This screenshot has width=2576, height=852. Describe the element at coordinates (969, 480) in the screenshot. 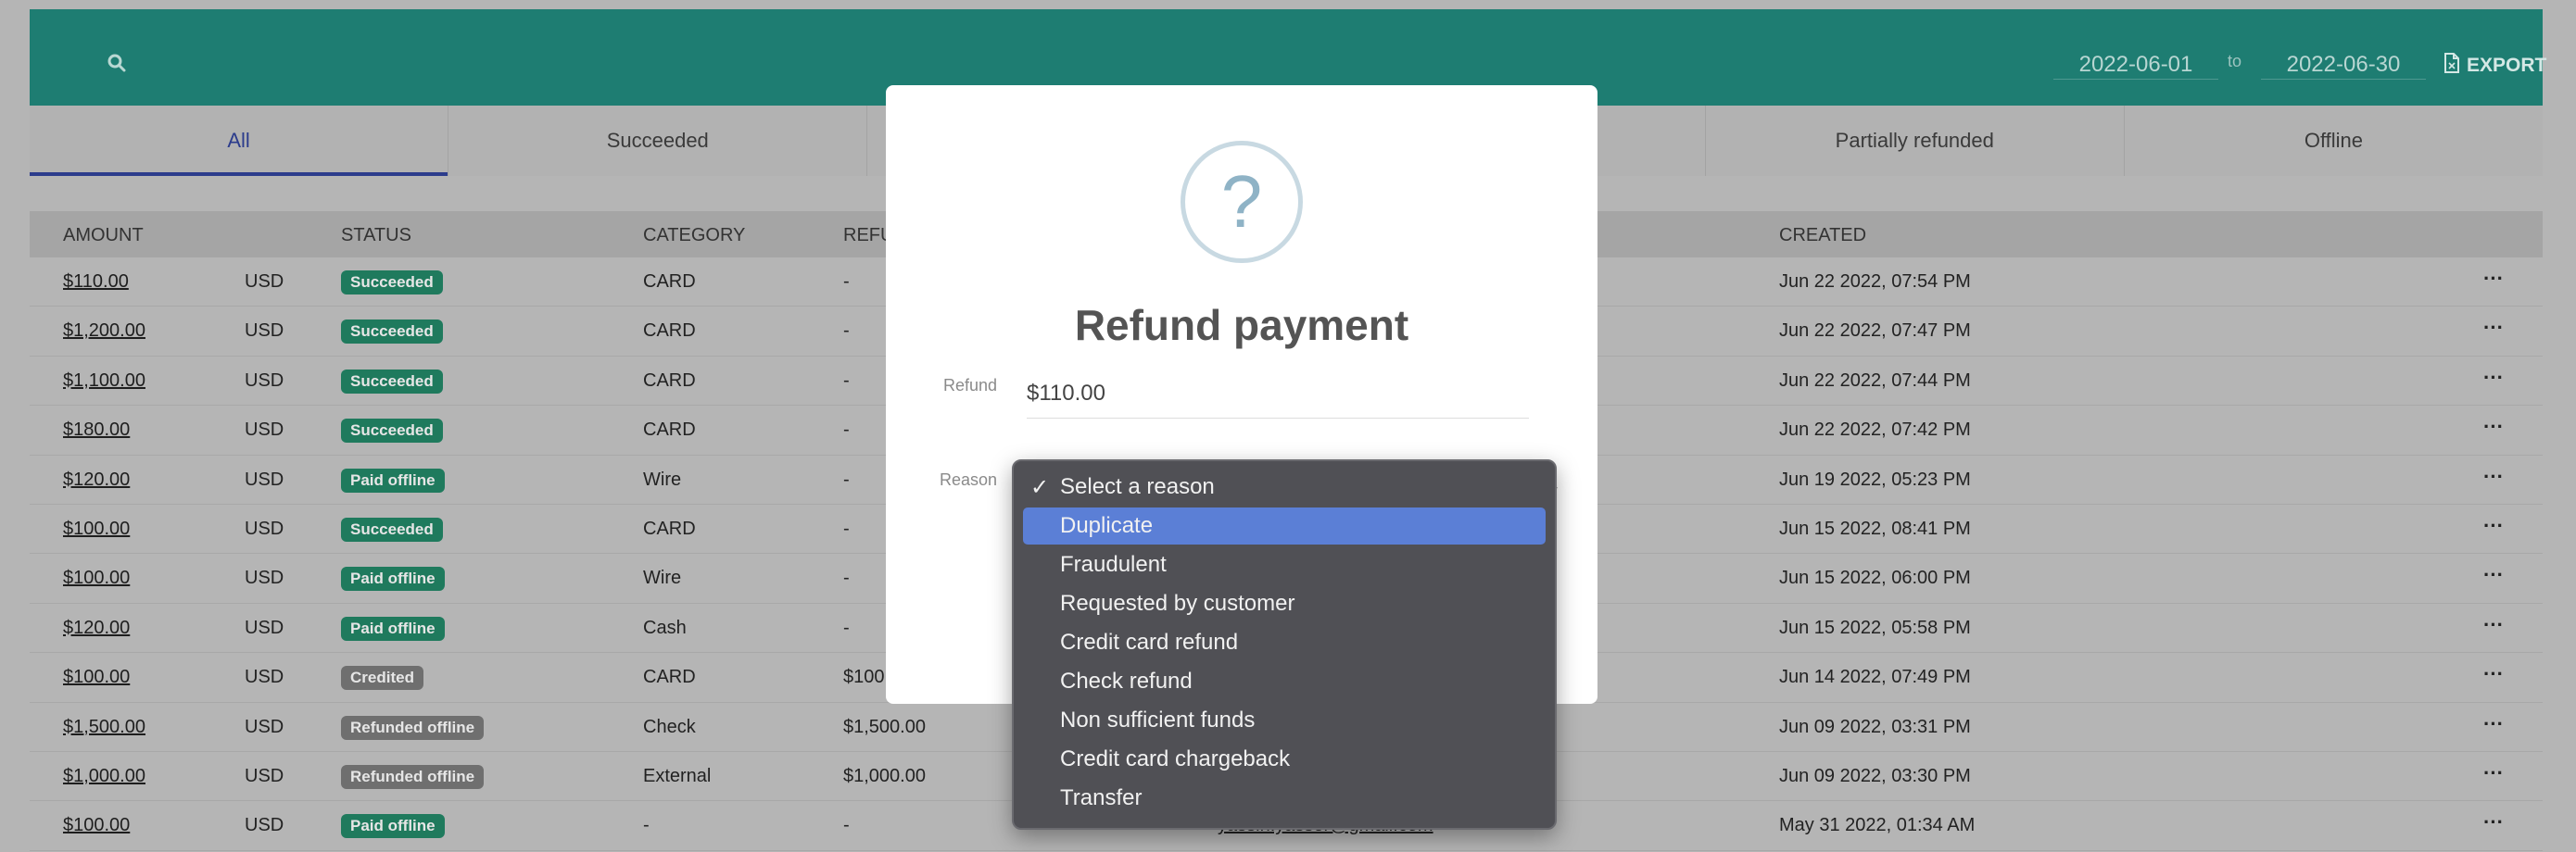

I see `reason-label: Reason` at that location.